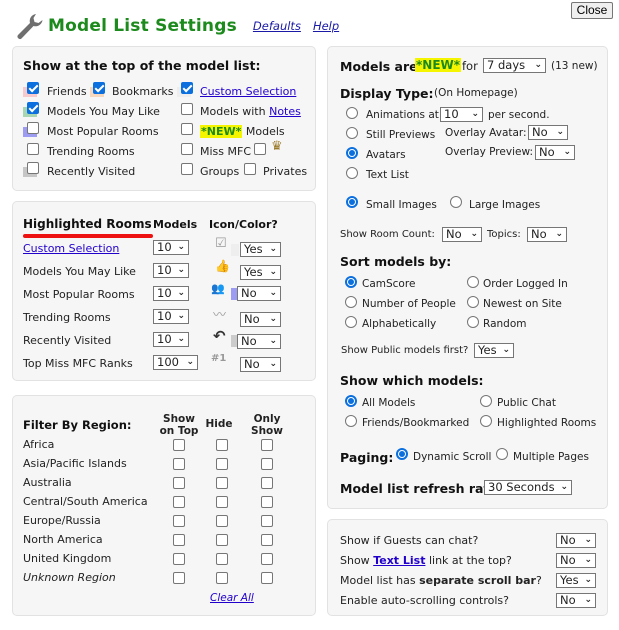 Image resolution: width=619 pixels, height=630 pixels. Describe the element at coordinates (426, 560) in the screenshot. I see `text-list-link-label: Show Text List link at the top?` at that location.